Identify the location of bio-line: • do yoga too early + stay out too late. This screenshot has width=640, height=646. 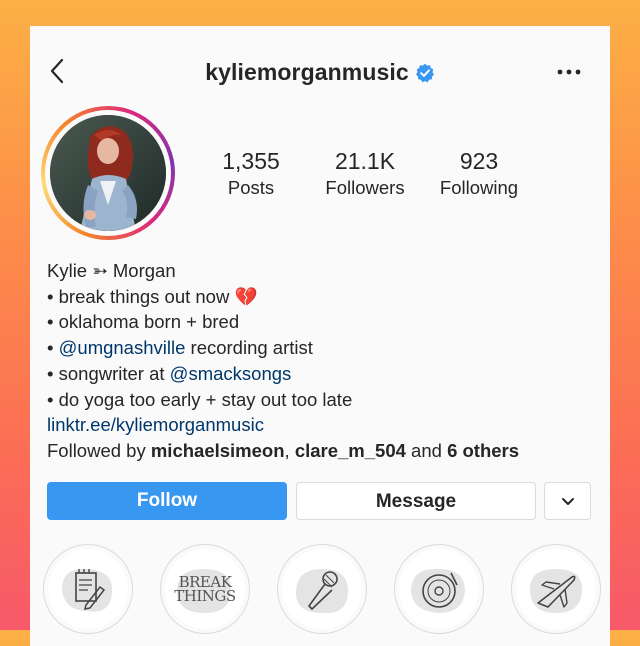
(200, 399).